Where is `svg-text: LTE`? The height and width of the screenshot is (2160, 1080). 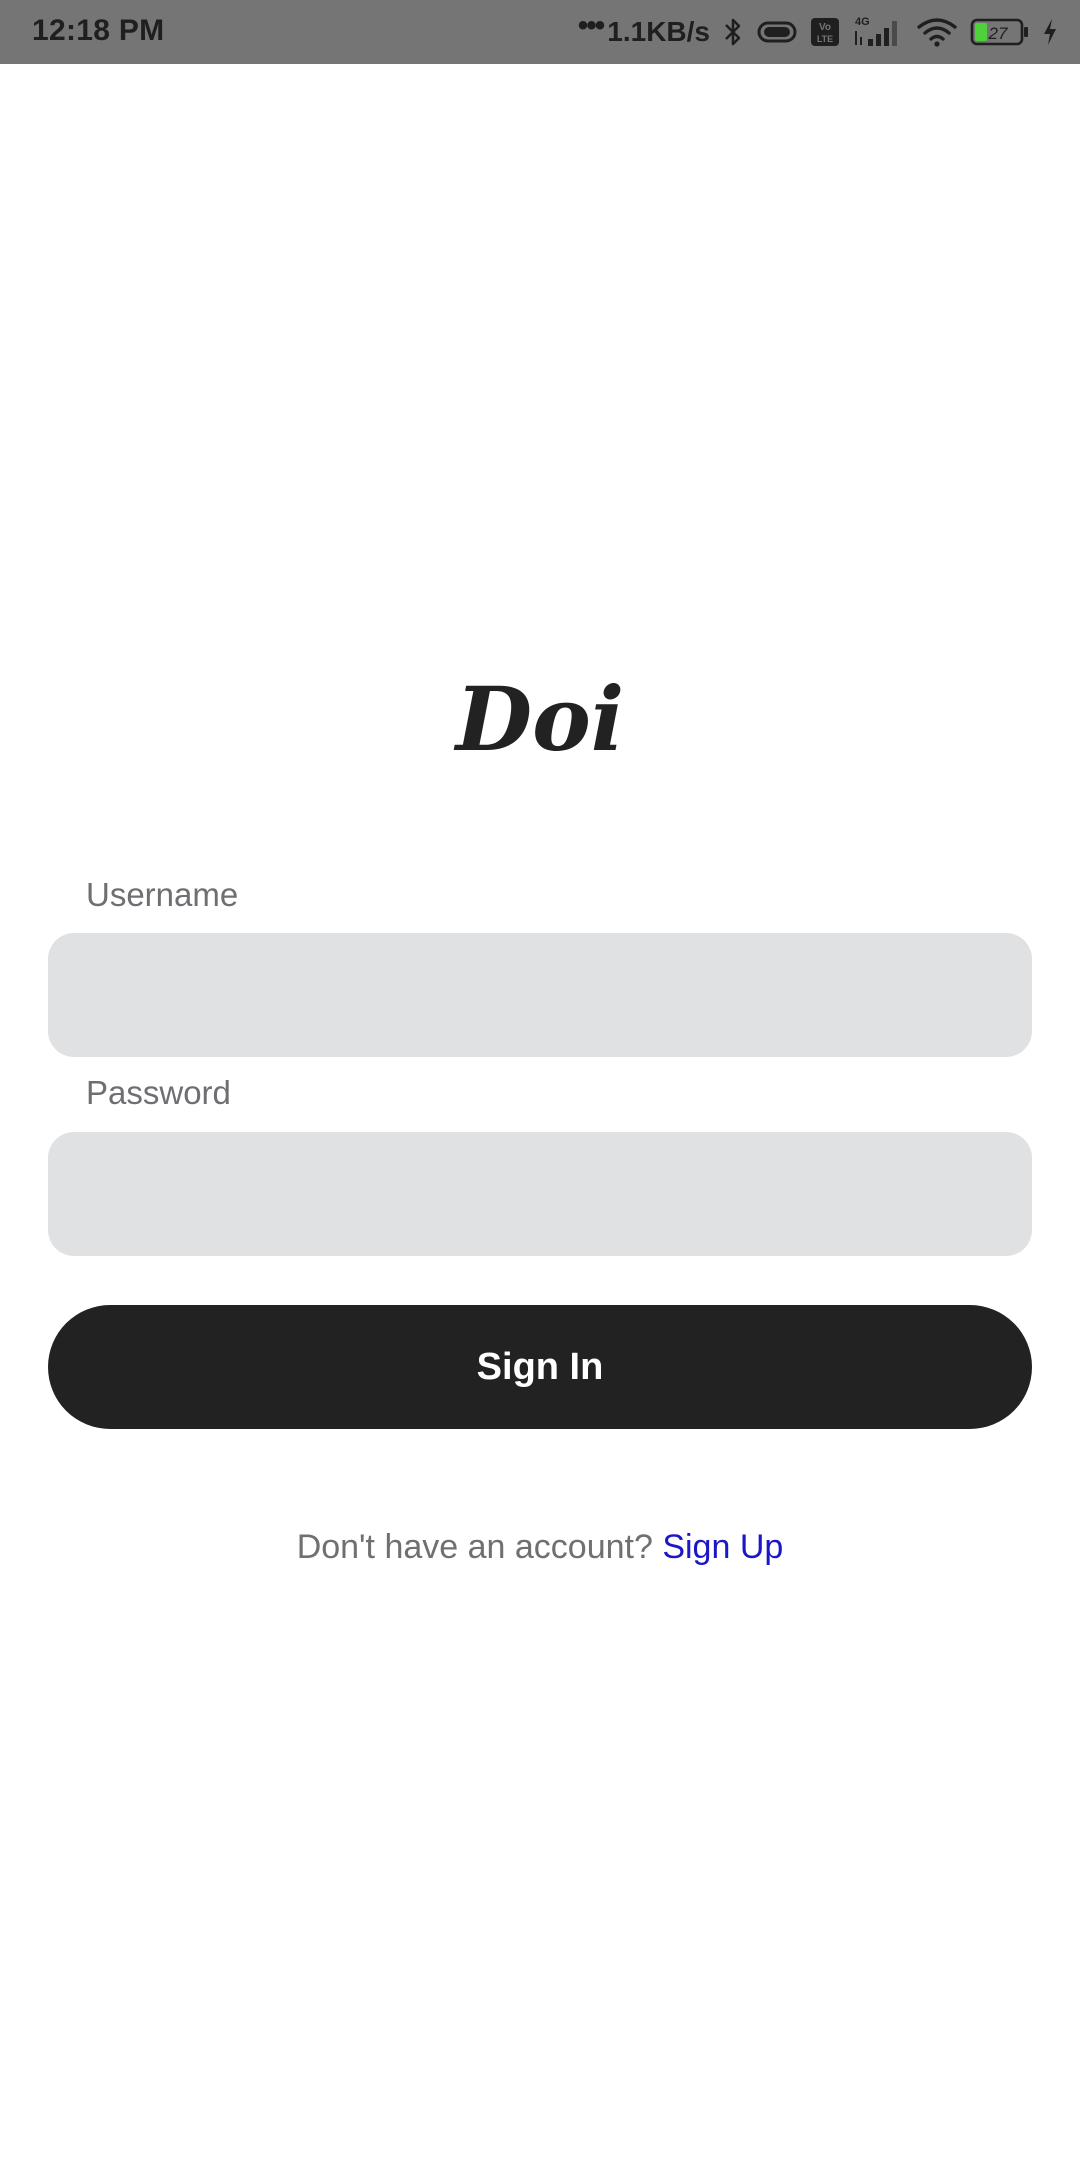
svg-text: LTE is located at coordinates (825, 39).